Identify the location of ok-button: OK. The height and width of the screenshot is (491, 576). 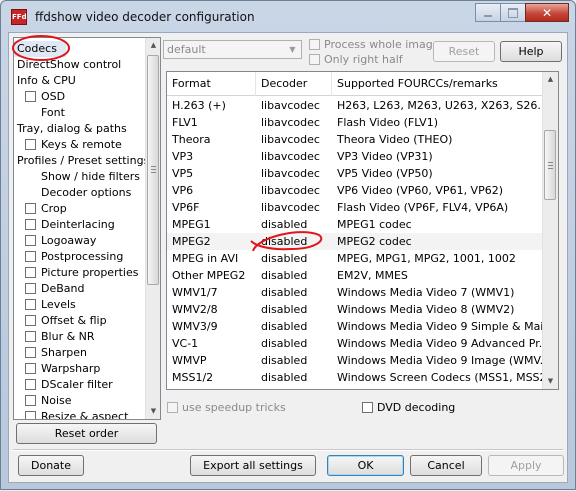
(365, 465).